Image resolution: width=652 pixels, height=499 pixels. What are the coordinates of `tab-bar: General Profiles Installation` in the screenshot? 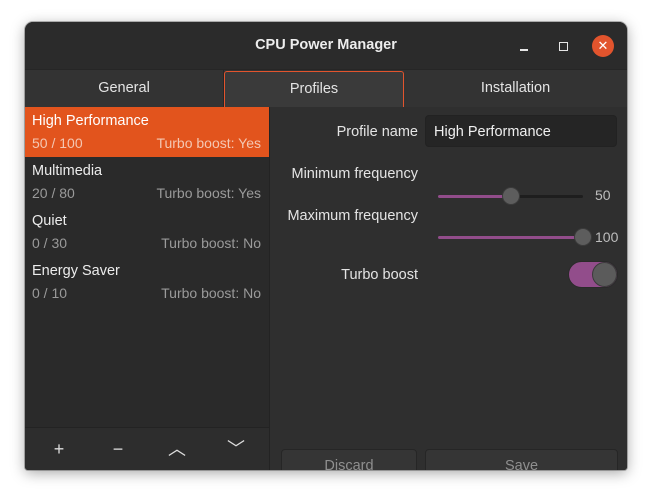 It's located at (326, 88).